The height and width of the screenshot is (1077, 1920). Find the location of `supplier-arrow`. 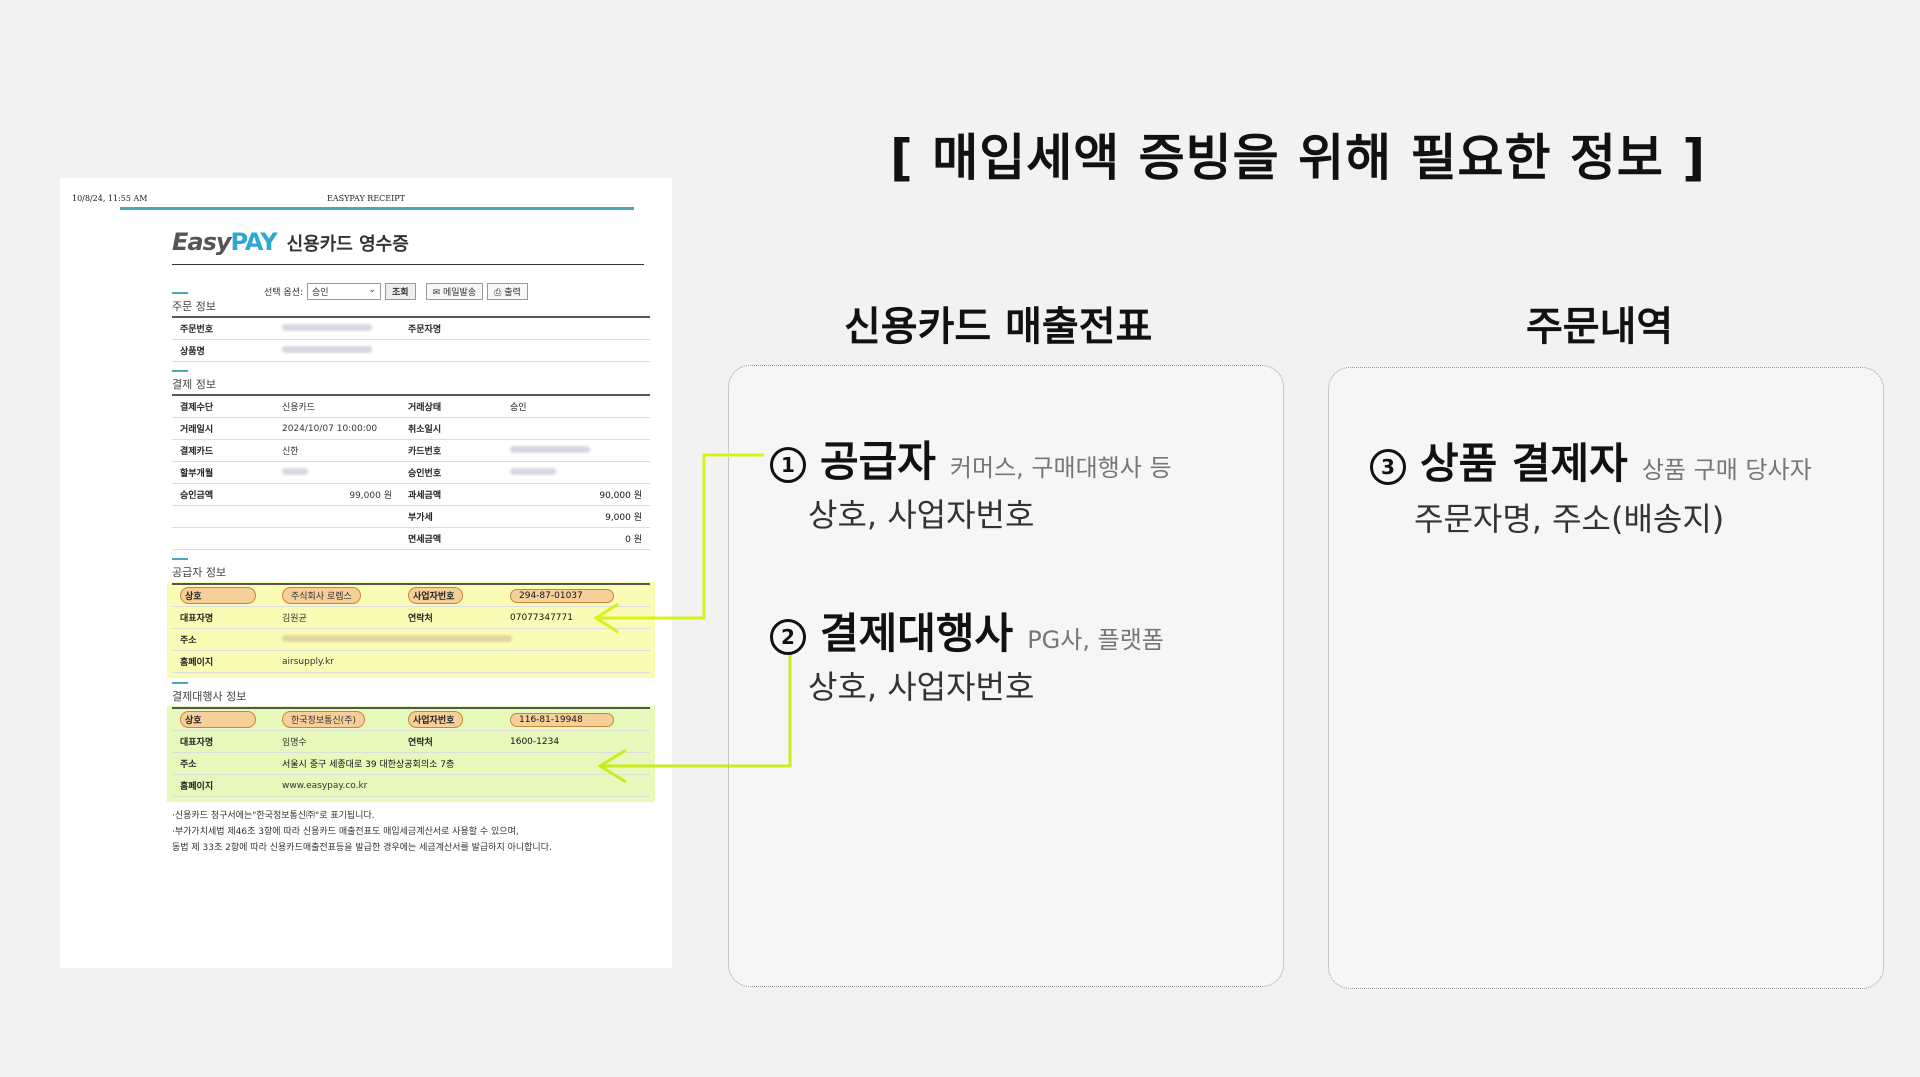

supplier-arrow is located at coordinates (680, 536).